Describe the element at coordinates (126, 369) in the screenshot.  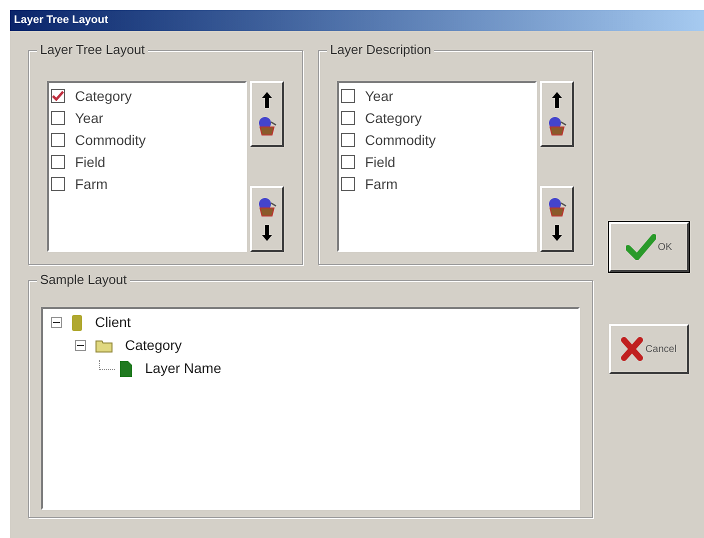
I see `document-icon` at that location.